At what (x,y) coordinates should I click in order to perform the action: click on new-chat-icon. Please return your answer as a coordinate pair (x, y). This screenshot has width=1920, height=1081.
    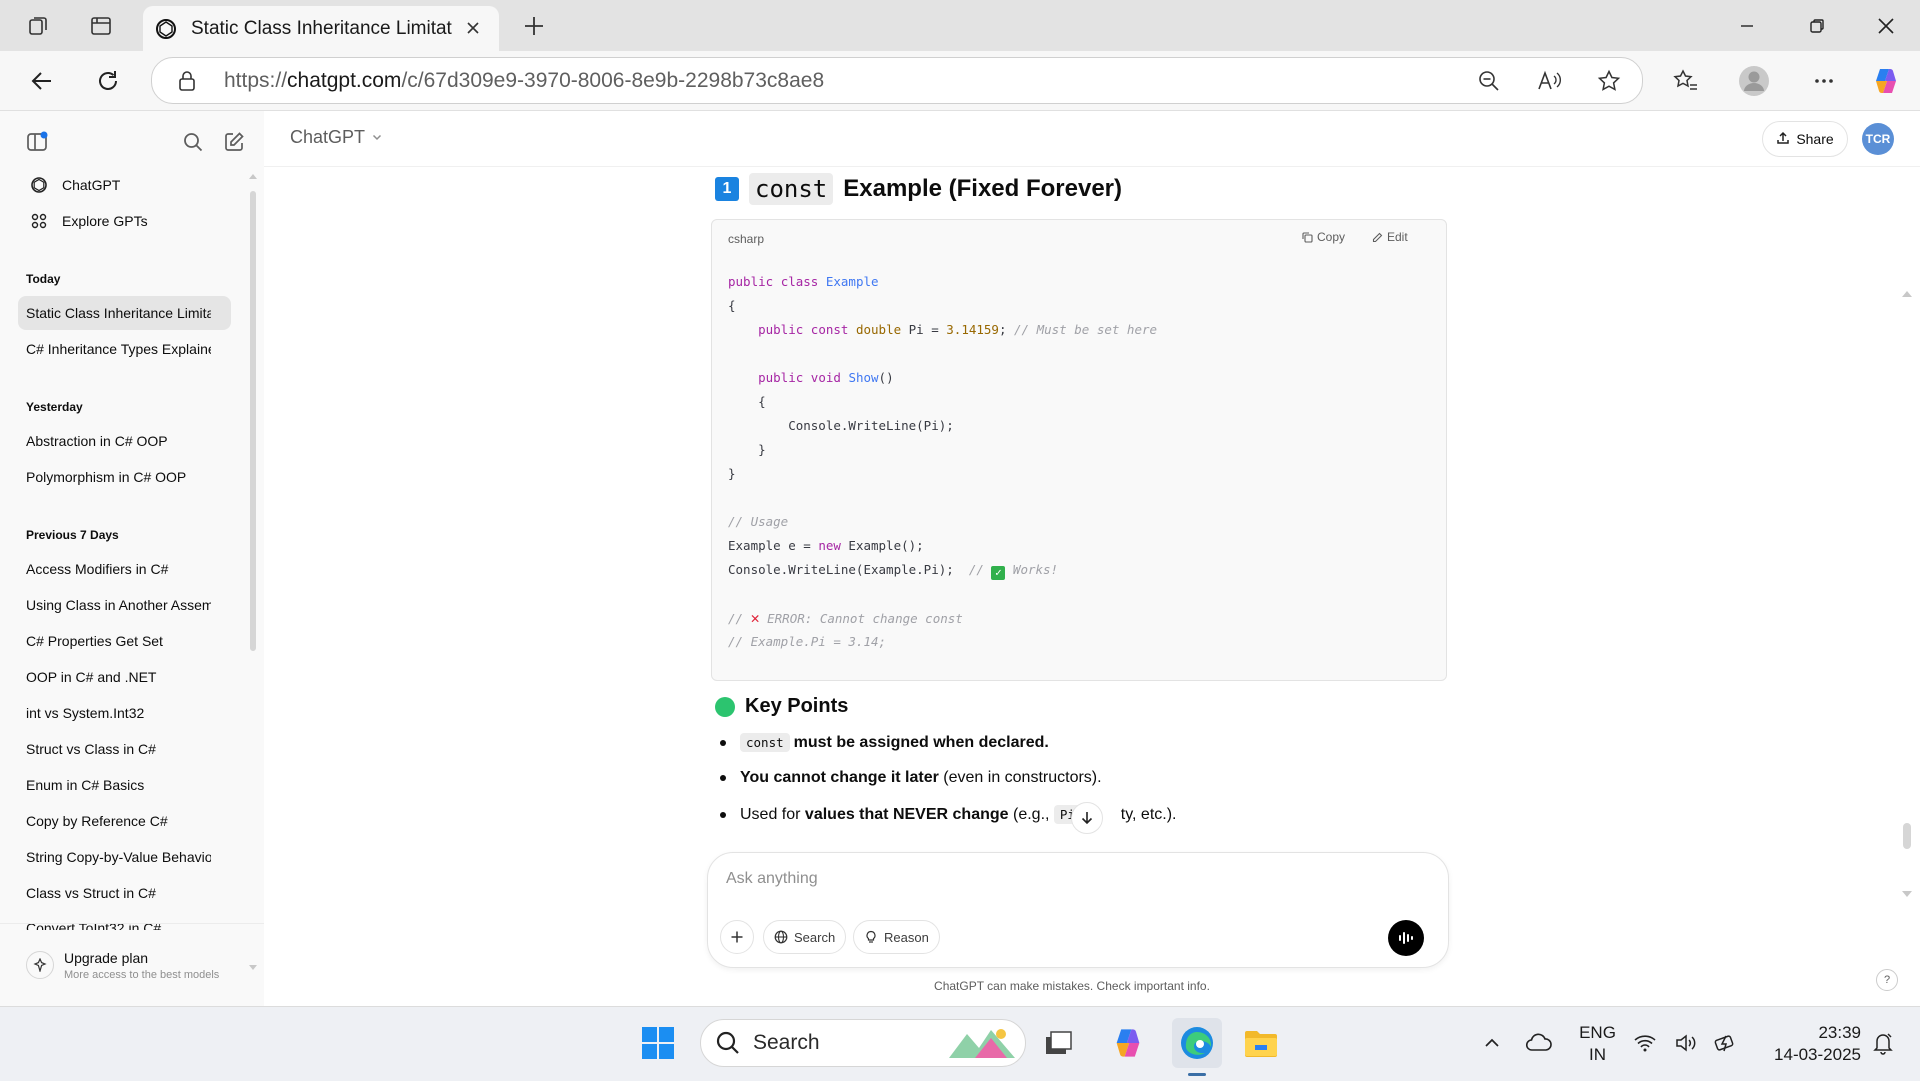
    Looking at the image, I should click on (234, 142).